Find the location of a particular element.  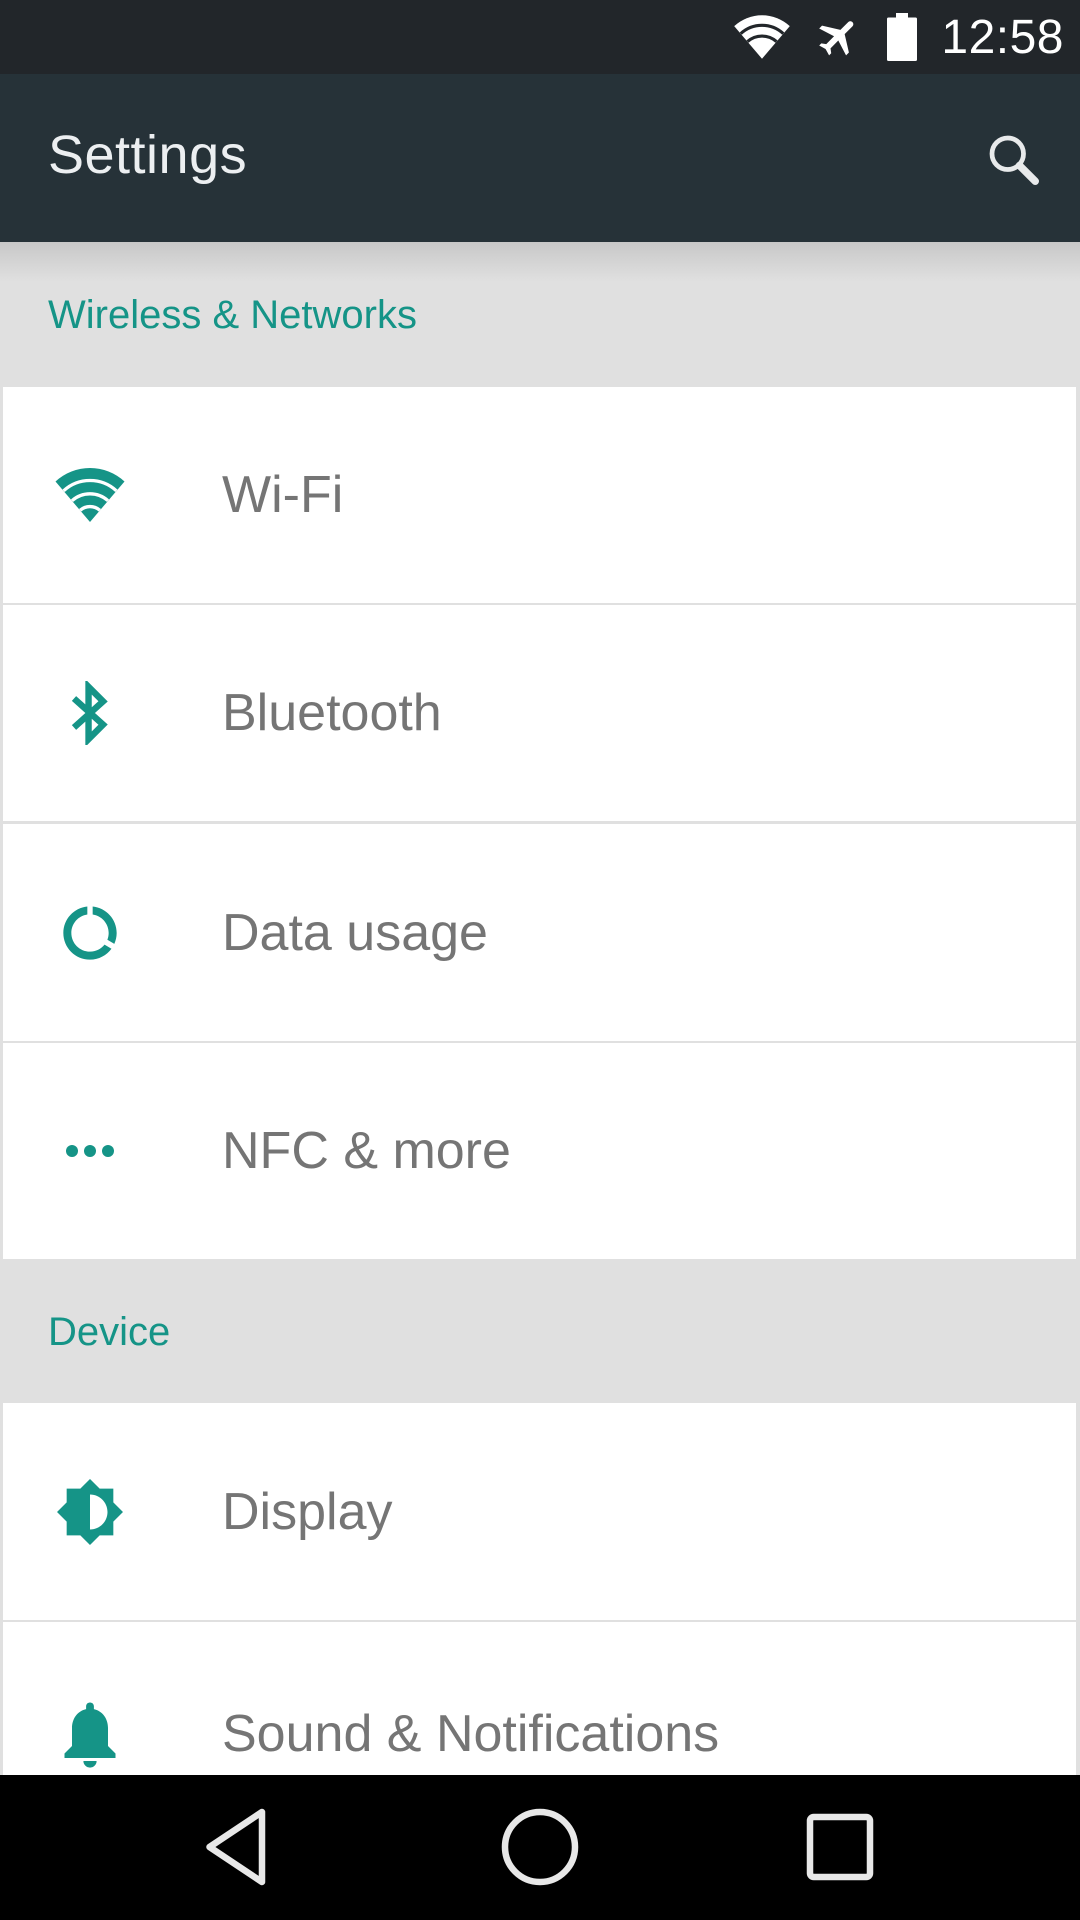

settings-item-bluetooth: Bluetooth is located at coordinates (539, 713).